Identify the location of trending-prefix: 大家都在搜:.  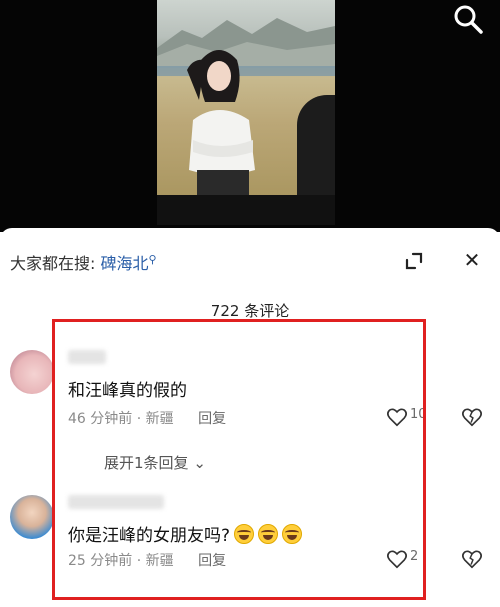
(53, 263).